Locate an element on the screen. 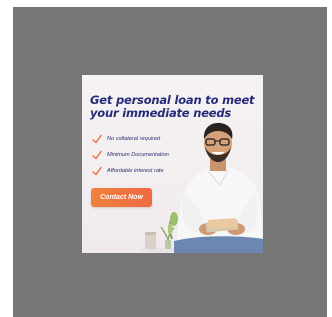  benefit-item: Affordable interest rate is located at coordinates (130, 171).